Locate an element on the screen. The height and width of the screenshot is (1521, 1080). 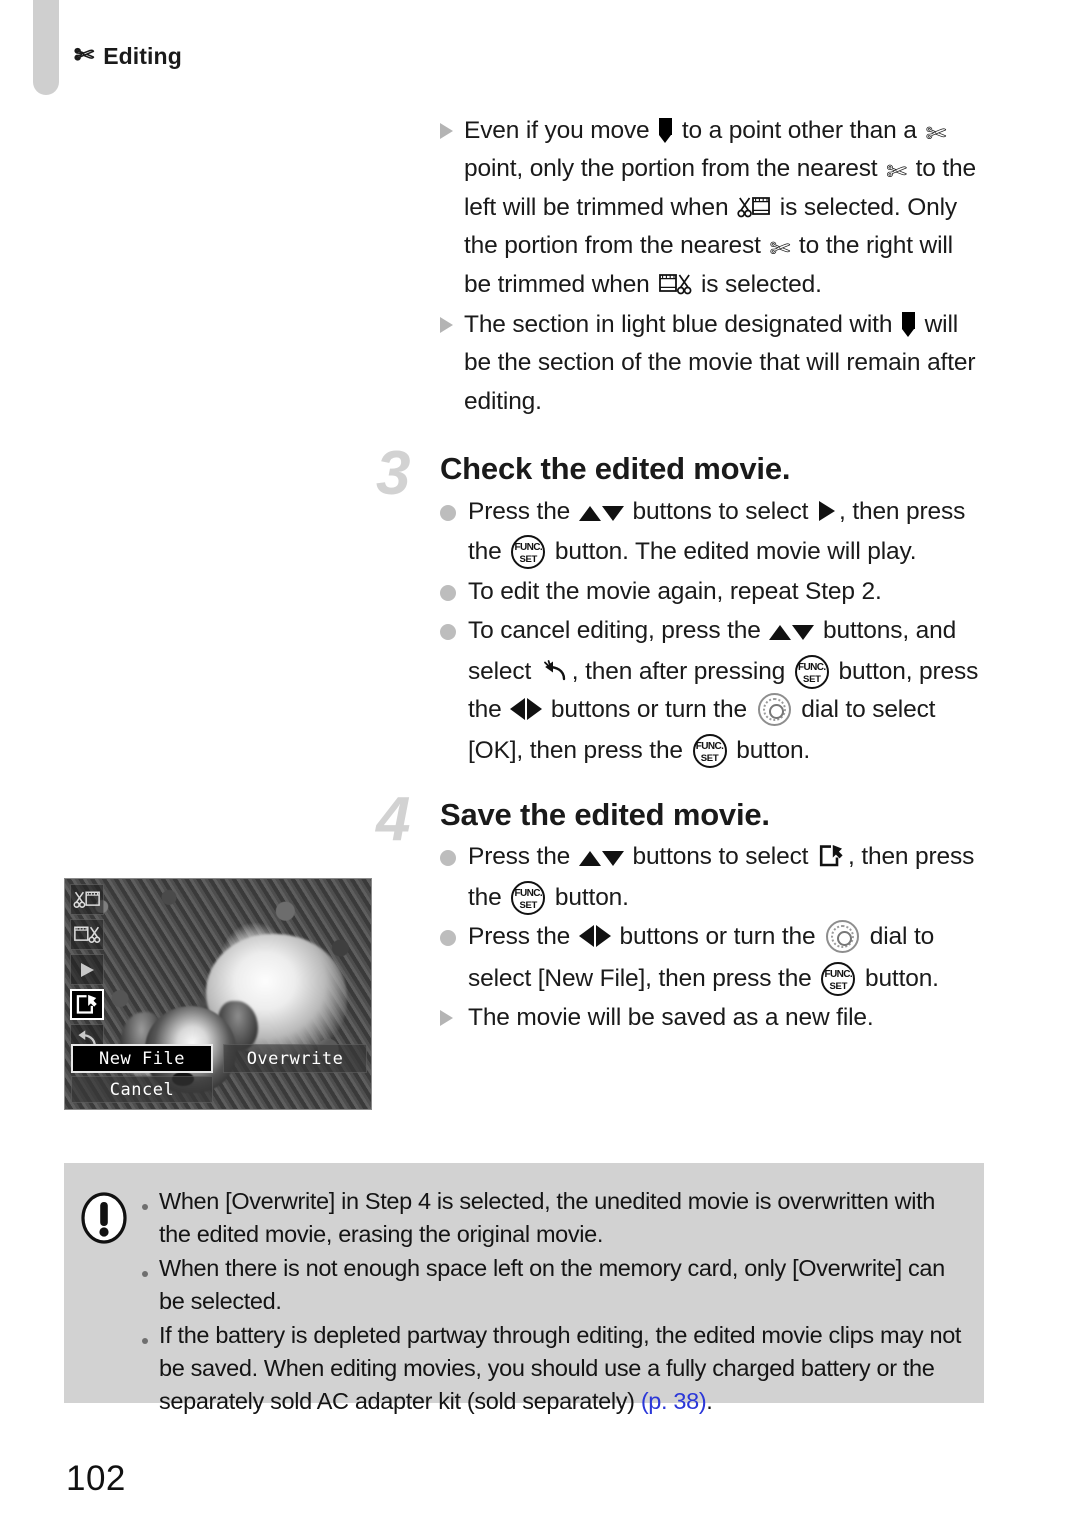
lcd-button-trim-end is located at coordinates (87, 934).